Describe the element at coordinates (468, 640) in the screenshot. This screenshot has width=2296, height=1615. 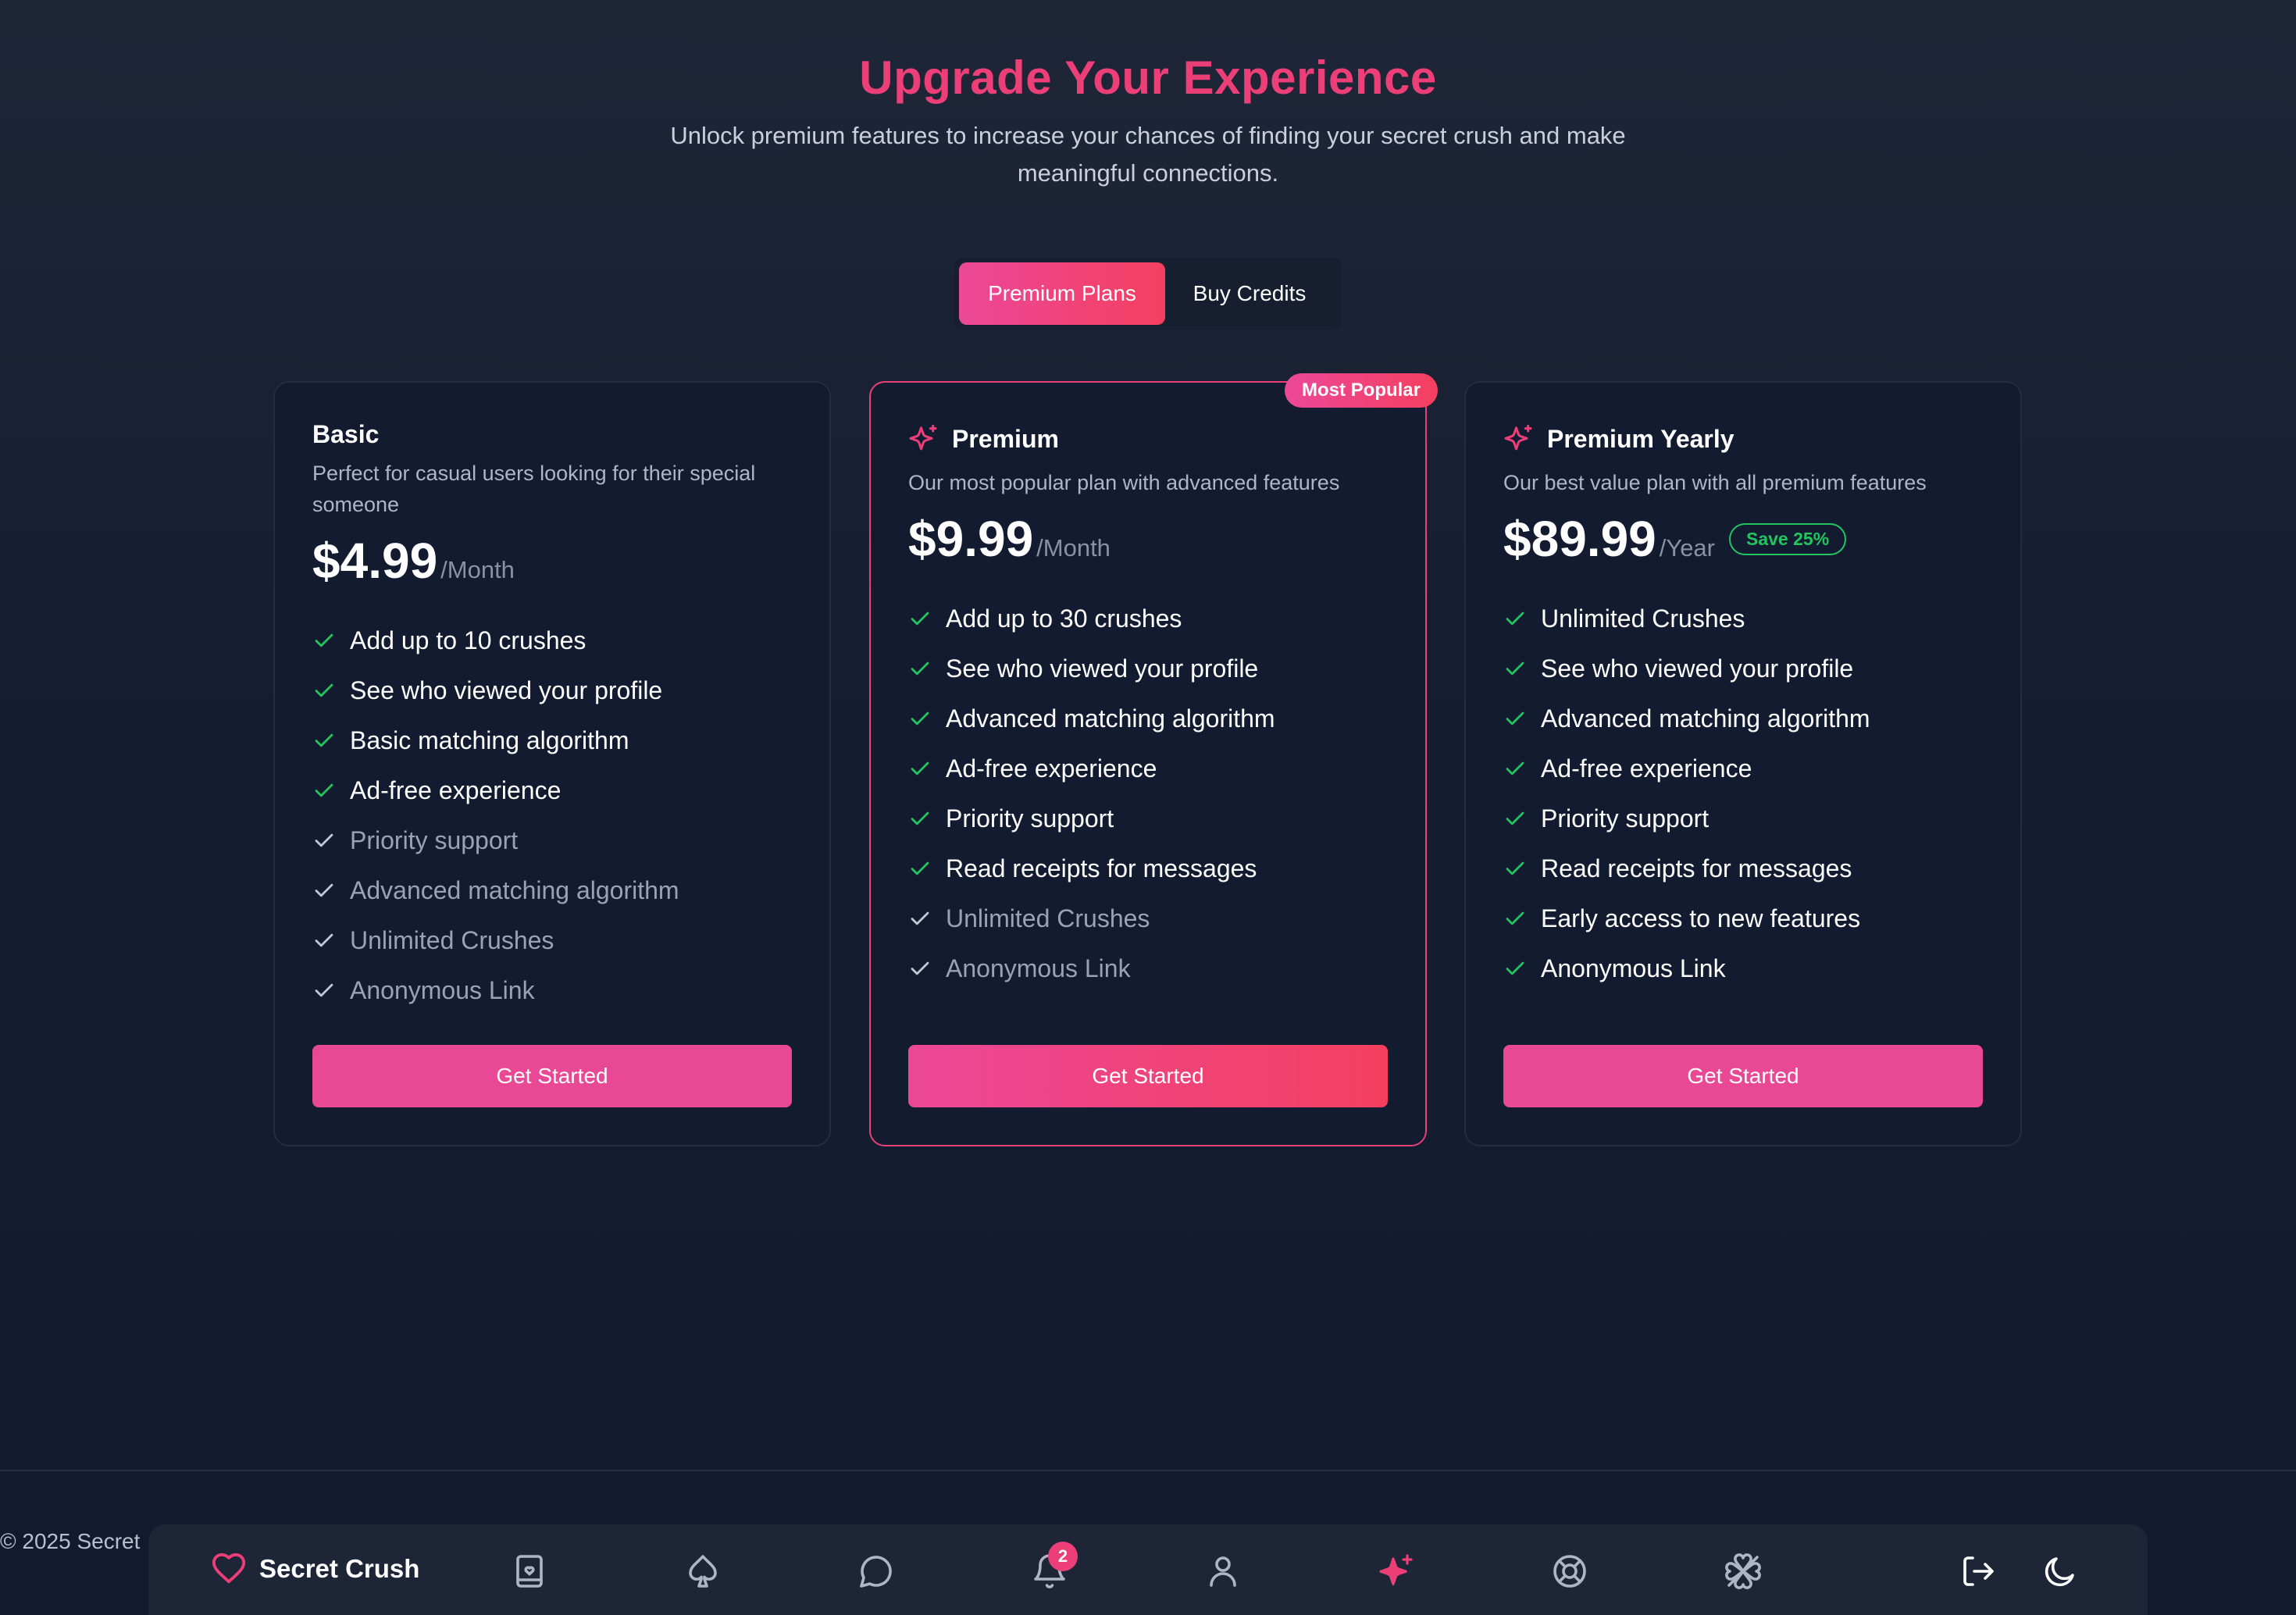
I see `feature-text: Add up to 10 crushes` at that location.